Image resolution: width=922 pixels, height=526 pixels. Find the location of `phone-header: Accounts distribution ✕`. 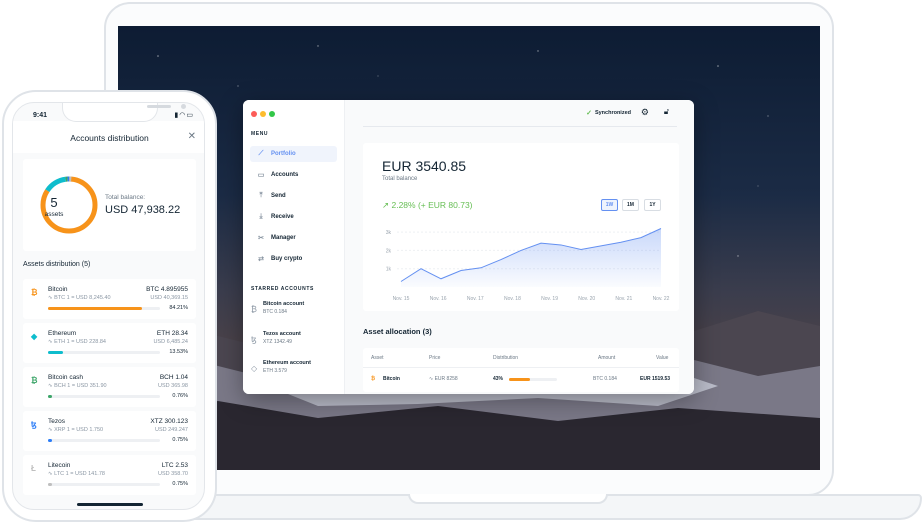

phone-header: Accounts distribution ✕ is located at coordinates (108, 137).